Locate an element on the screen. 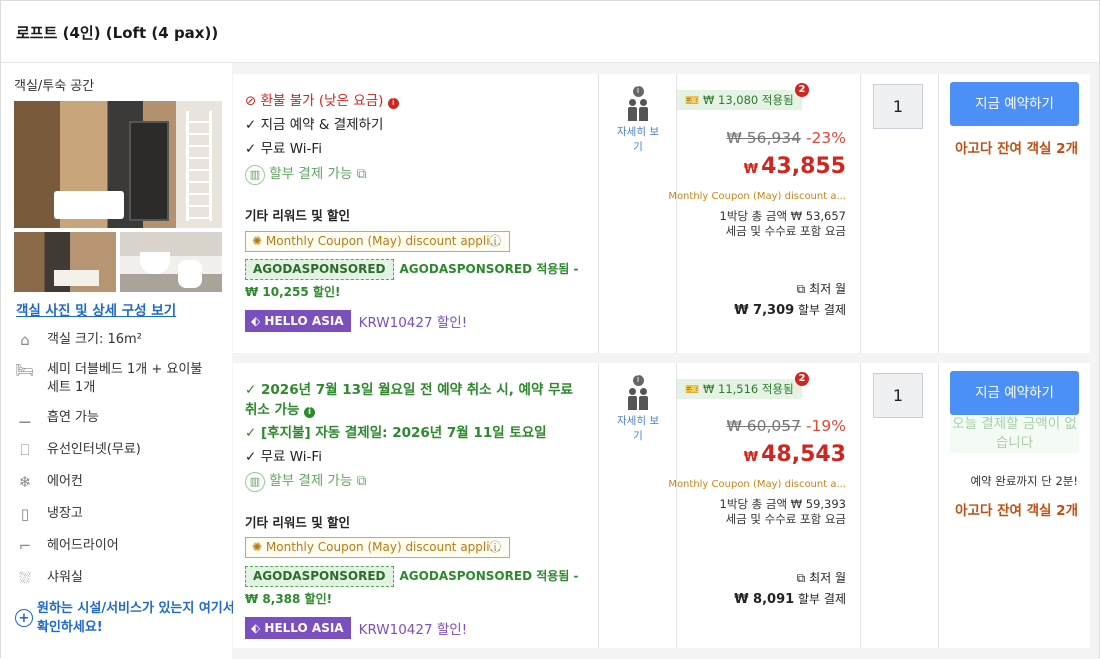 The image size is (1100, 659). feature-bed: 🛏 세미 더블베드 1개 + 요이불 세트 1개 is located at coordinates (109, 378).